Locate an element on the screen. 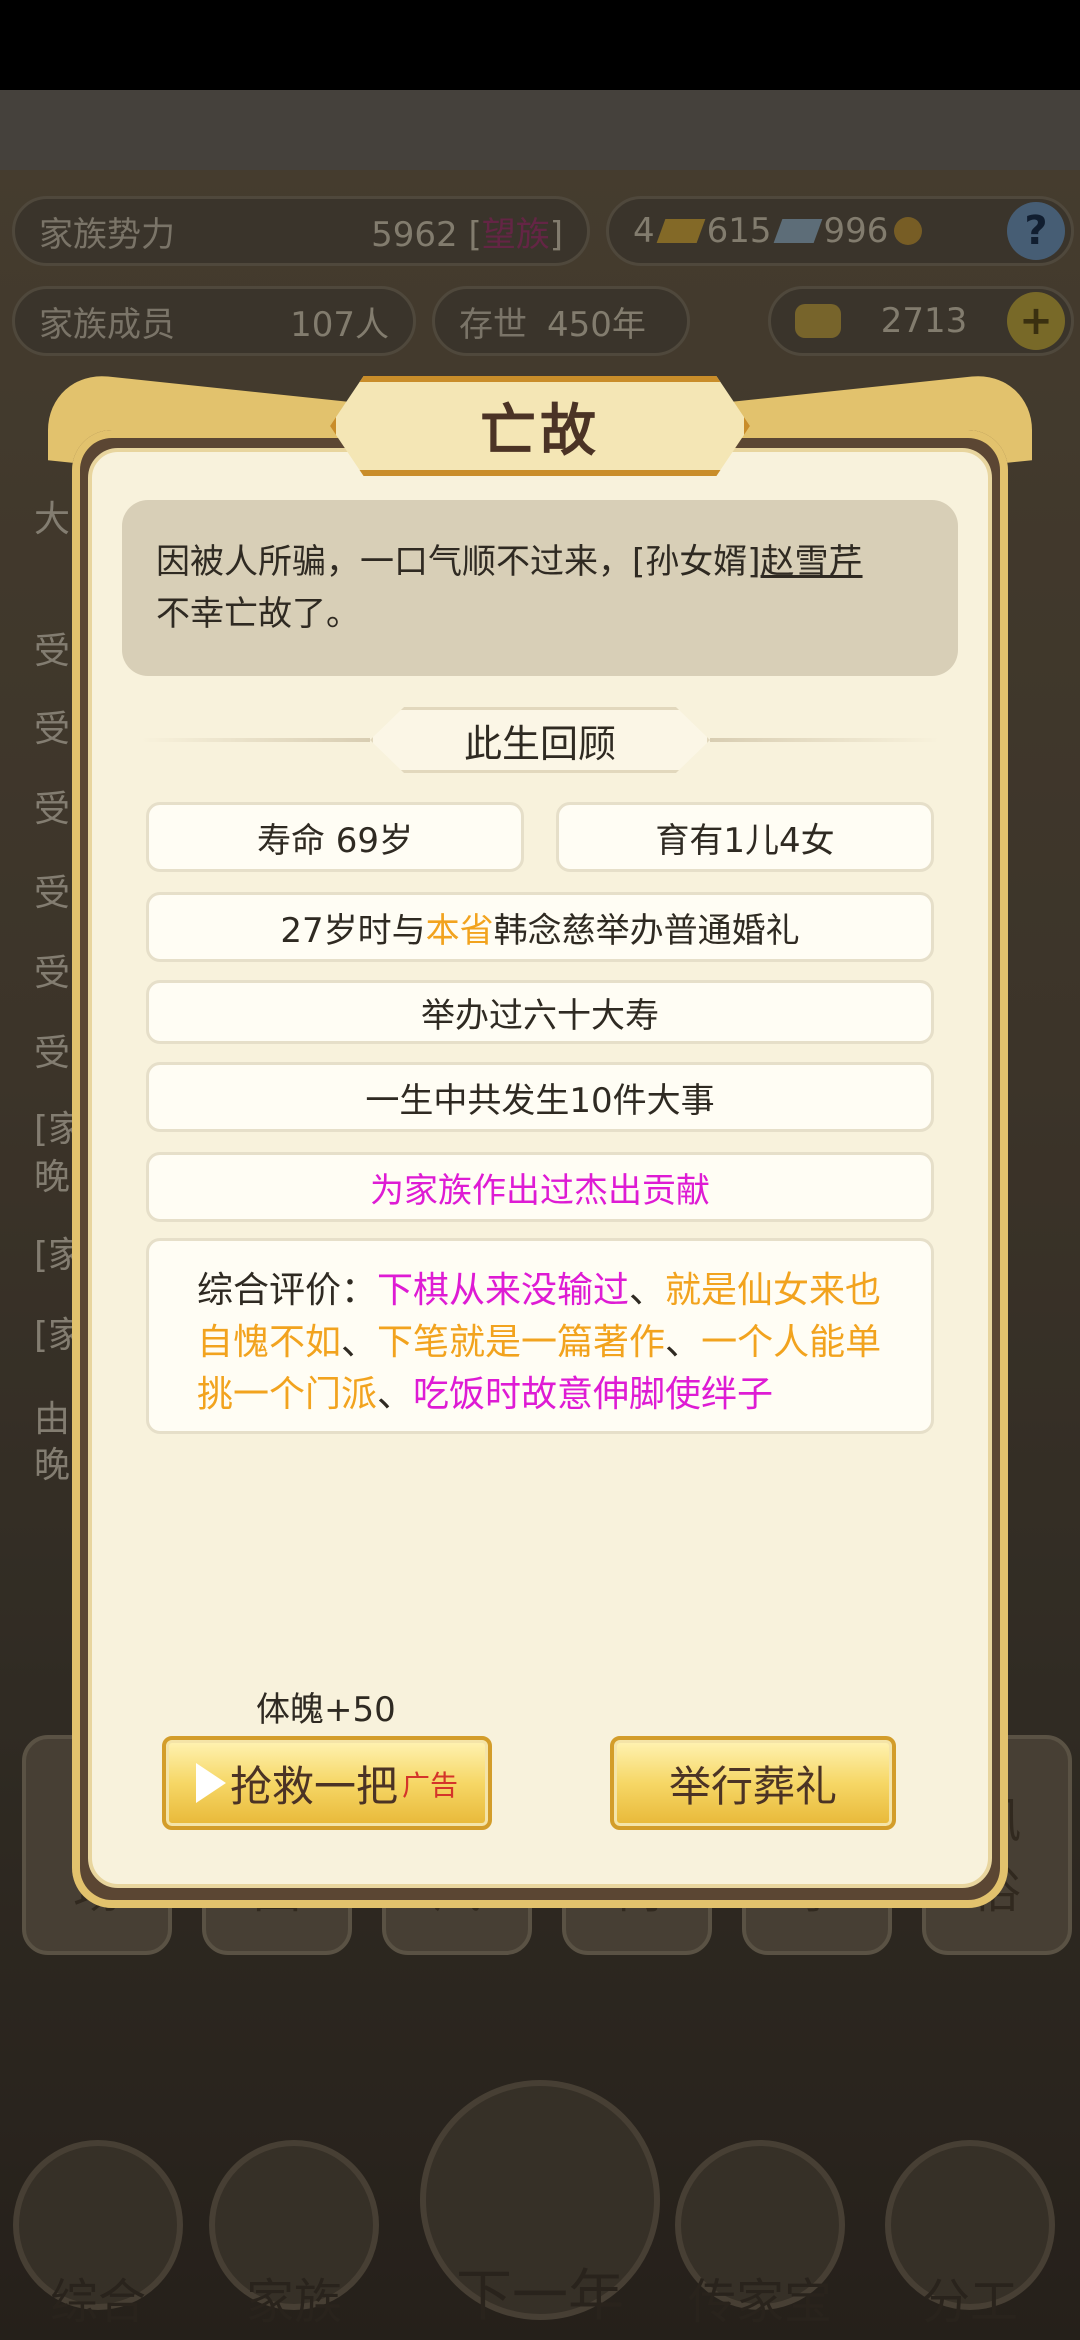 This screenshot has width=1080, height=2340. deceased-name-link: 赵雪芹 is located at coordinates (812, 562).